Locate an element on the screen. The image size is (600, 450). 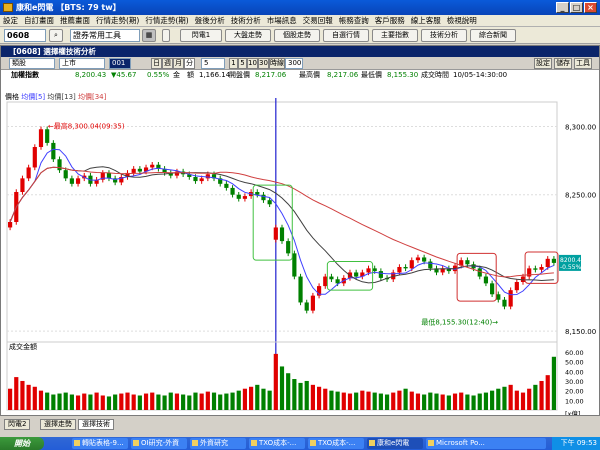
minute-step-10: 10 is located at coordinates (252, 63).